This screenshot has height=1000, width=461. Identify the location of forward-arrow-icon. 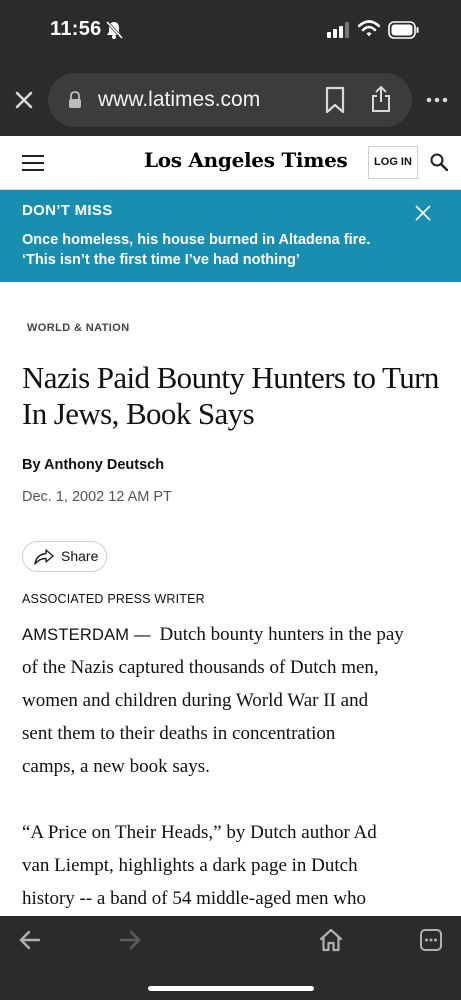
(130, 940).